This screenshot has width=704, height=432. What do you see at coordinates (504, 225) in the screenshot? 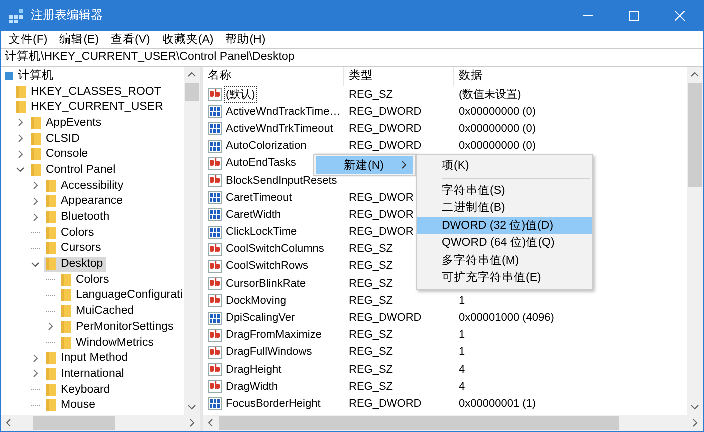
I see `menu-item: DWORD (32 位)值(D)` at bounding box center [504, 225].